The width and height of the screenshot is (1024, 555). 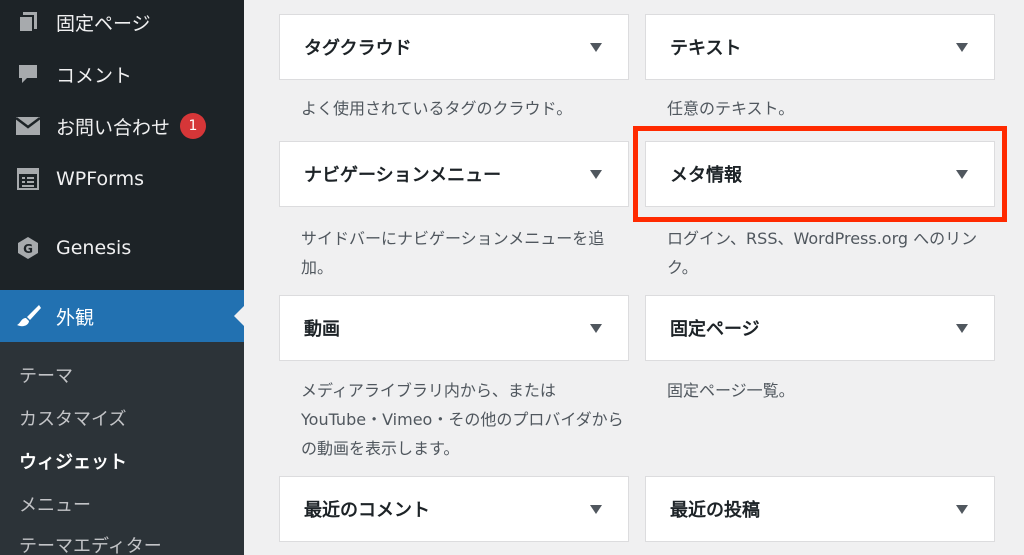 What do you see at coordinates (820, 328) in the screenshot?
I see `widget-pages: 固定ページ` at bounding box center [820, 328].